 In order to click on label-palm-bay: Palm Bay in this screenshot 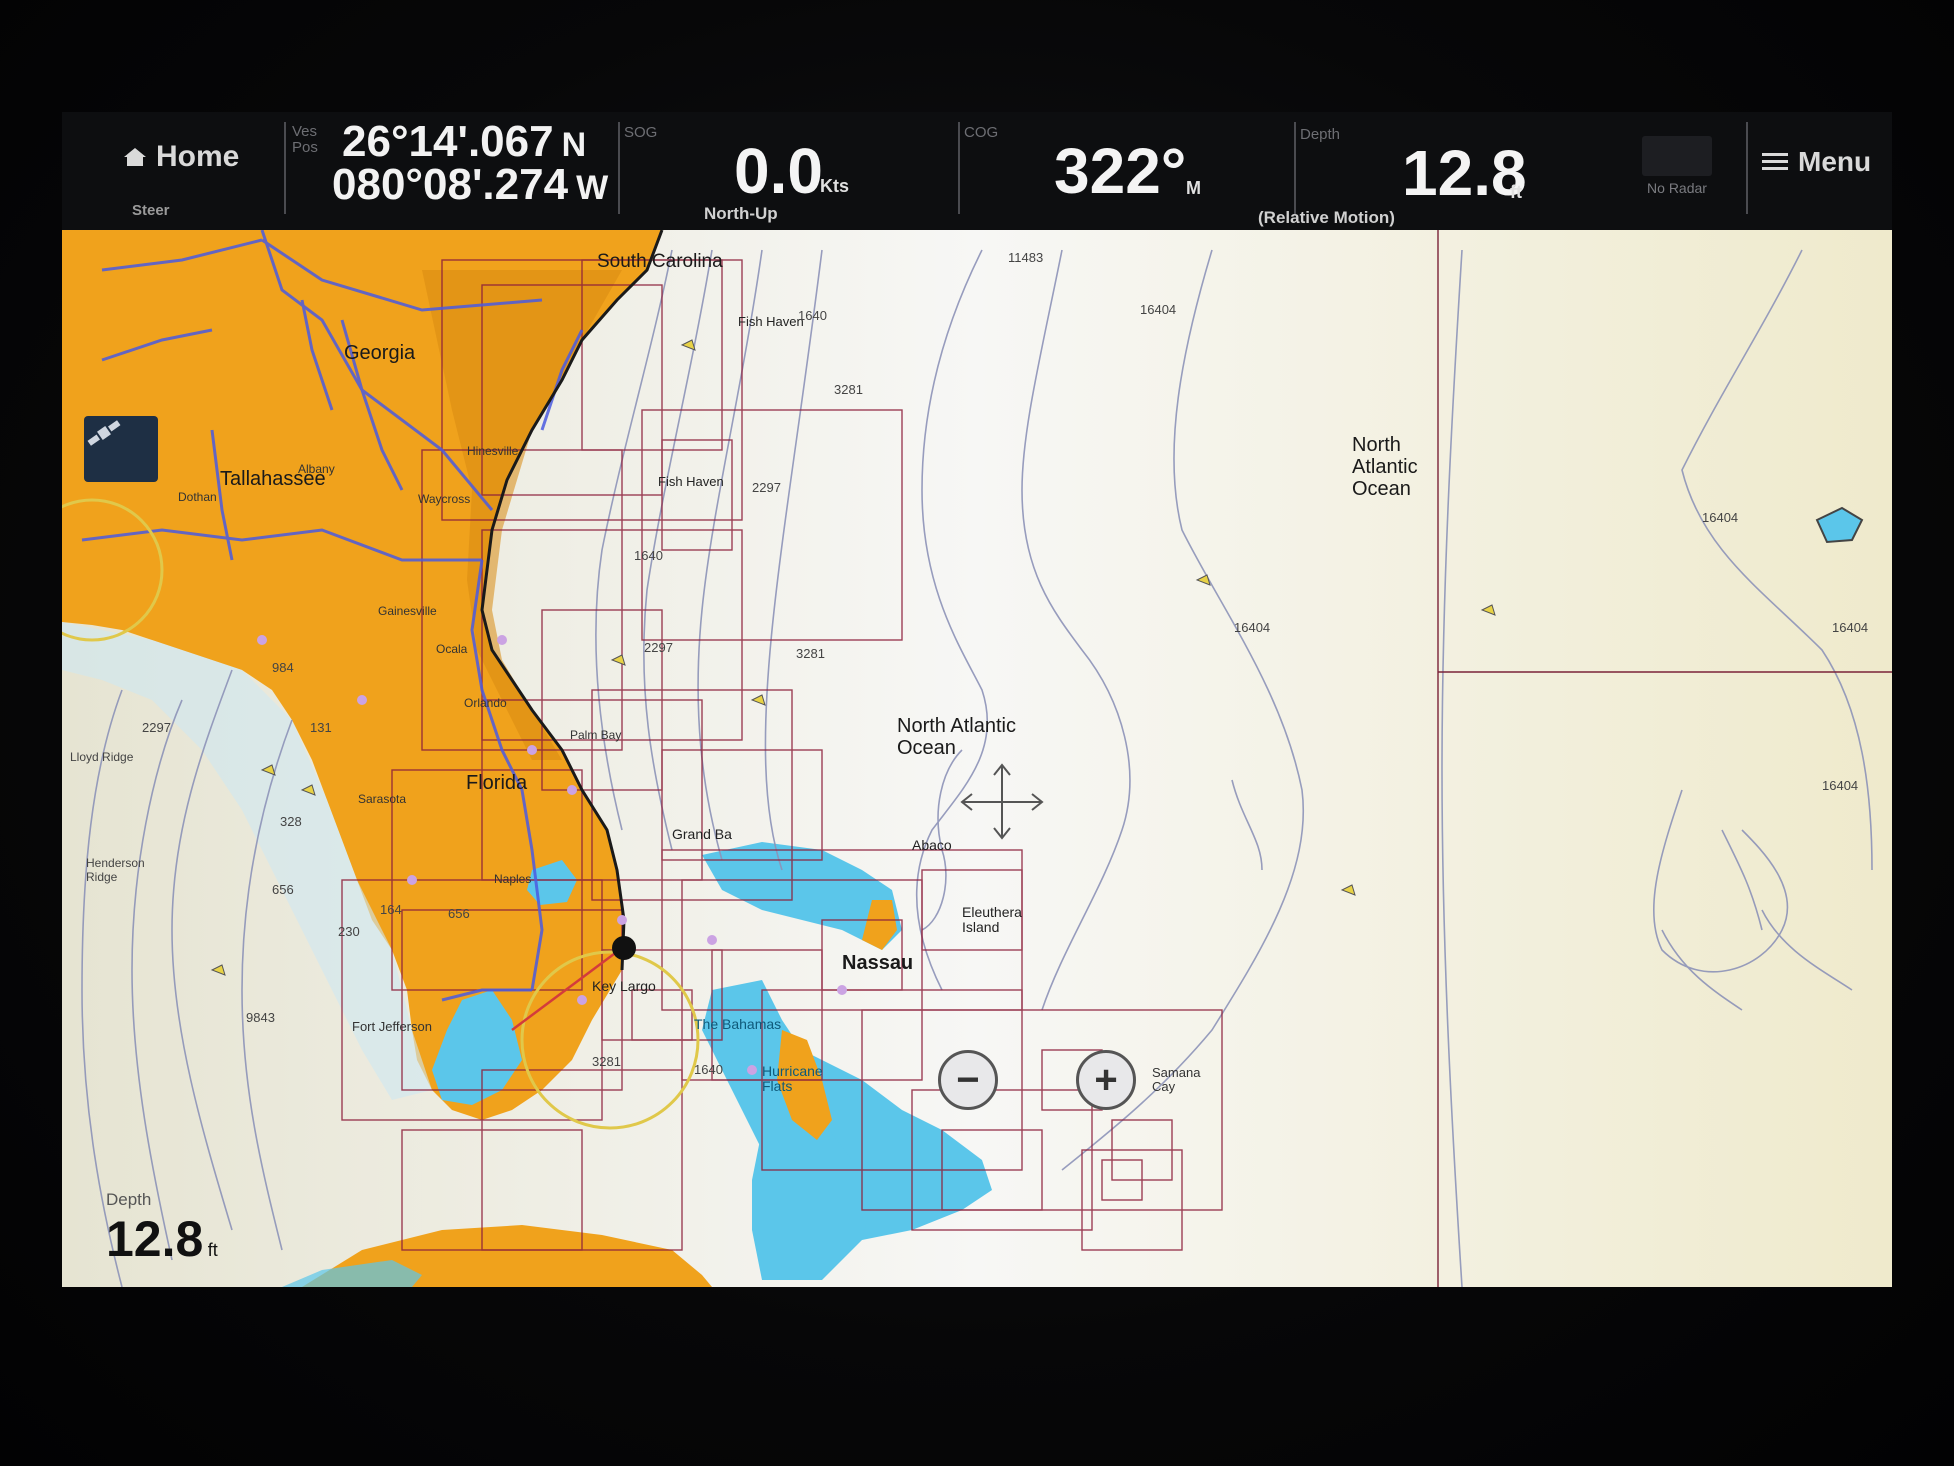, I will do `click(596, 735)`.